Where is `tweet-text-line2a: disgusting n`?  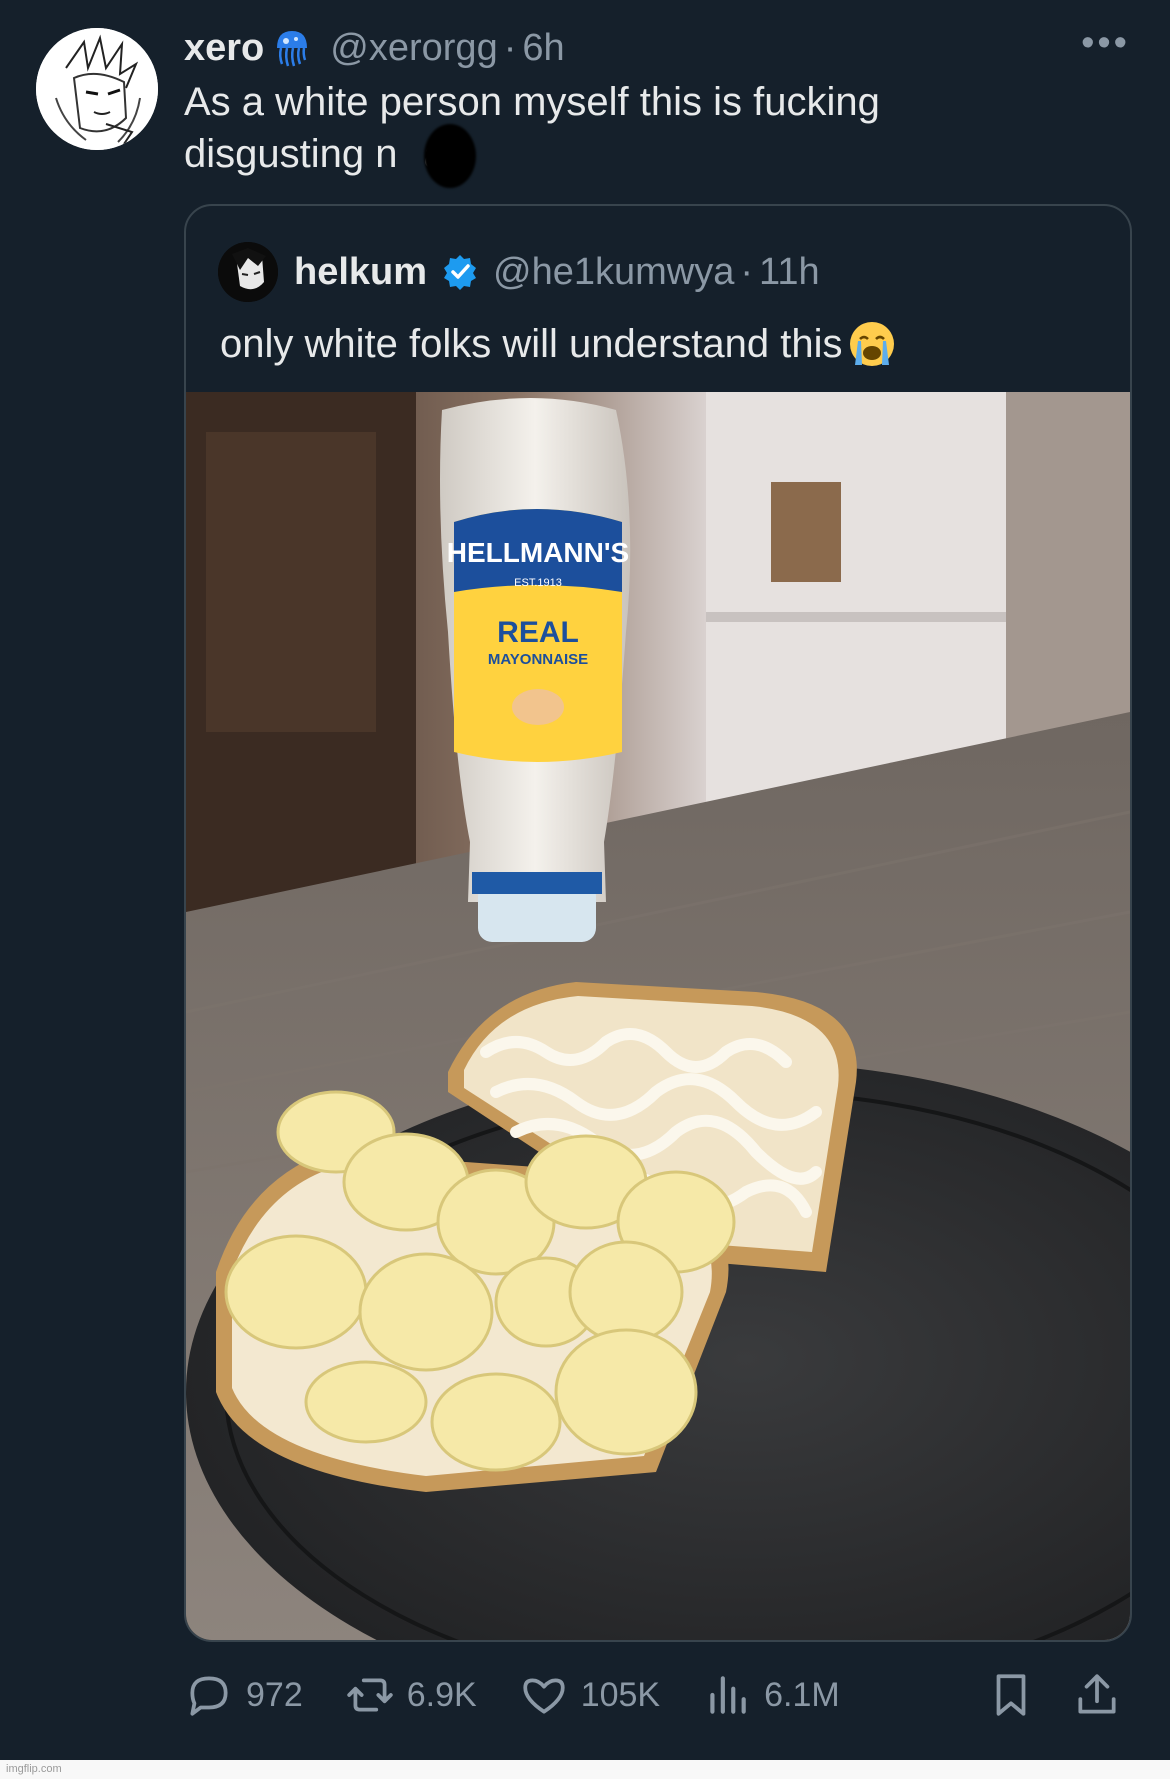 tweet-text-line2a: disgusting n is located at coordinates (291, 154).